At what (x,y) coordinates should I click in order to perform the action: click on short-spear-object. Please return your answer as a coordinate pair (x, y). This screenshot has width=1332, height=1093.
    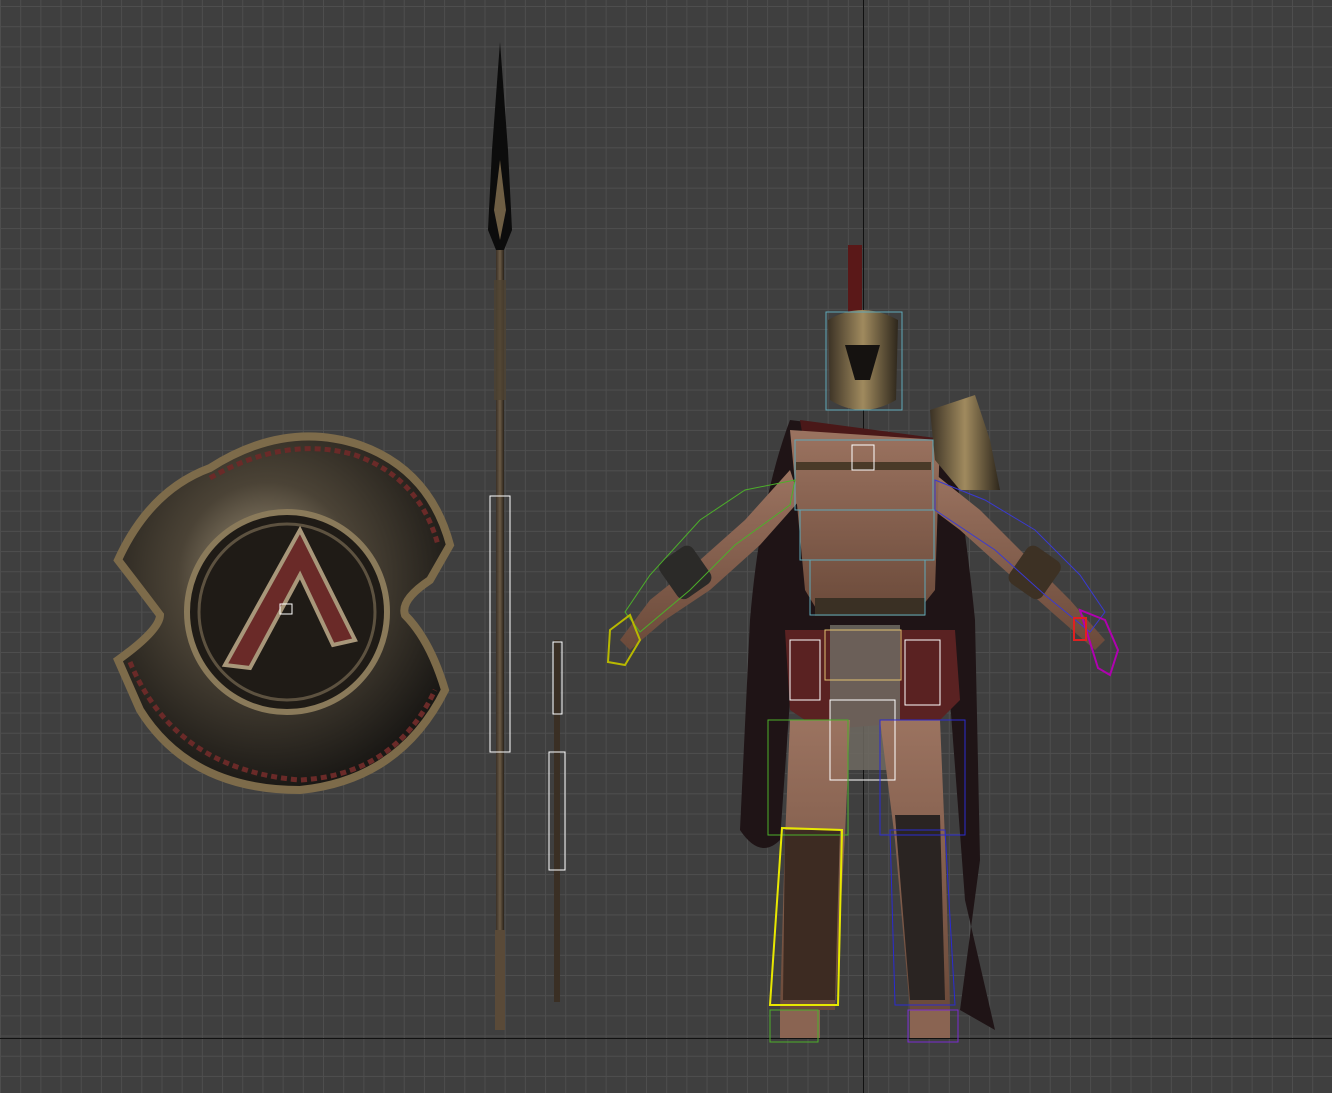
    Looking at the image, I should click on (557, 821).